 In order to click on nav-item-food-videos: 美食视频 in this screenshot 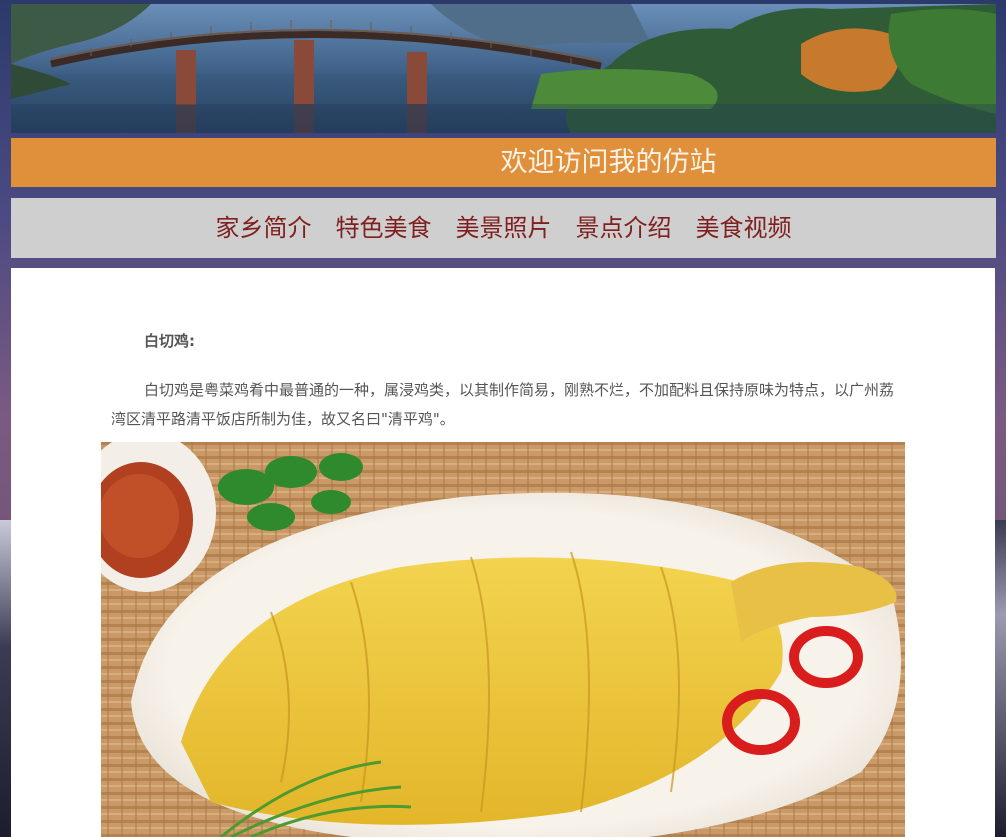, I will do `click(744, 228)`.